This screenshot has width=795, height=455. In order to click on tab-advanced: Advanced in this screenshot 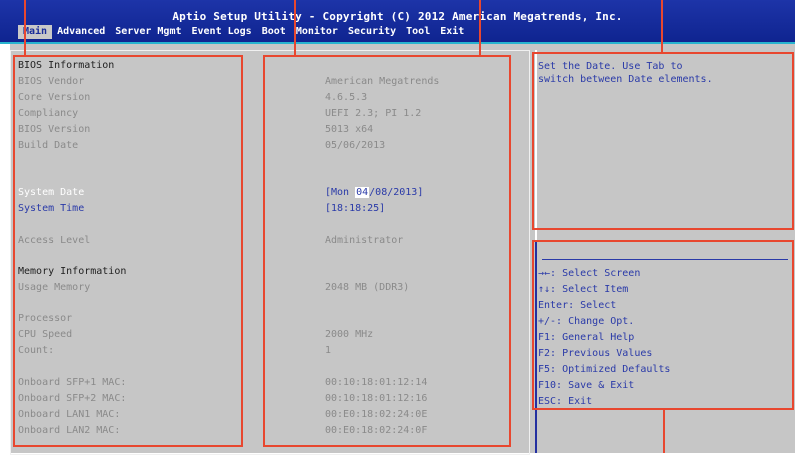, I will do `click(81, 32)`.